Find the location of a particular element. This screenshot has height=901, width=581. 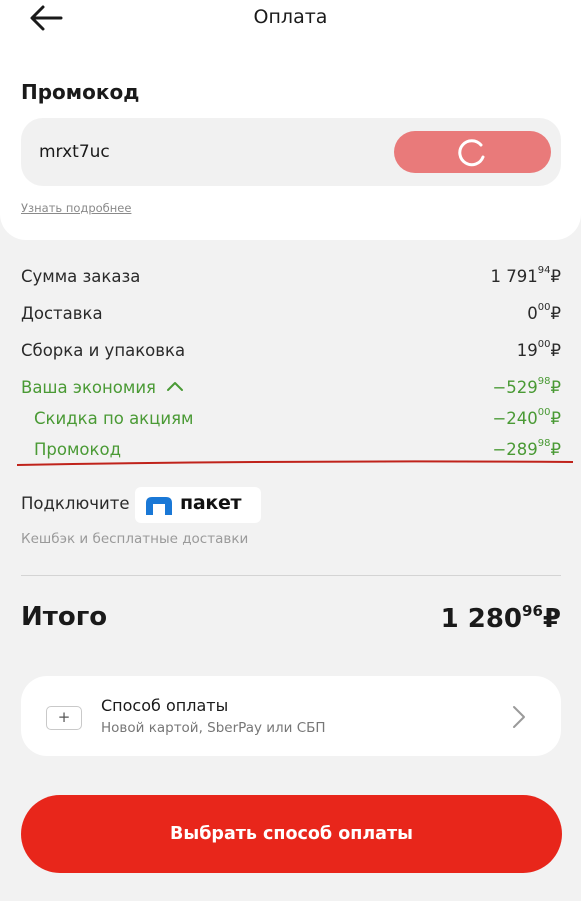

total-value: 1 28096₽ is located at coordinates (500, 618).